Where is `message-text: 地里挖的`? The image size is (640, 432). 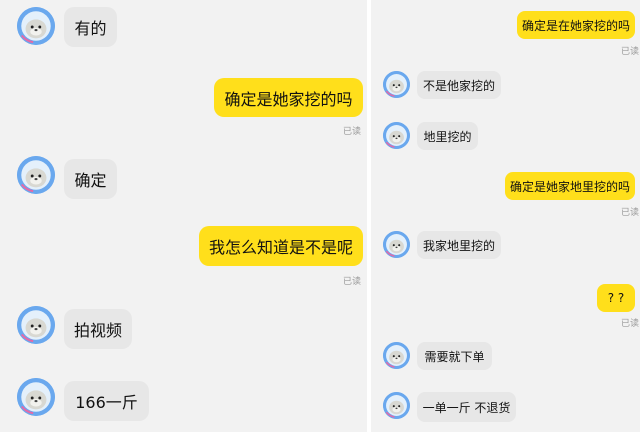 message-text: 地里挖的 is located at coordinates (447, 136).